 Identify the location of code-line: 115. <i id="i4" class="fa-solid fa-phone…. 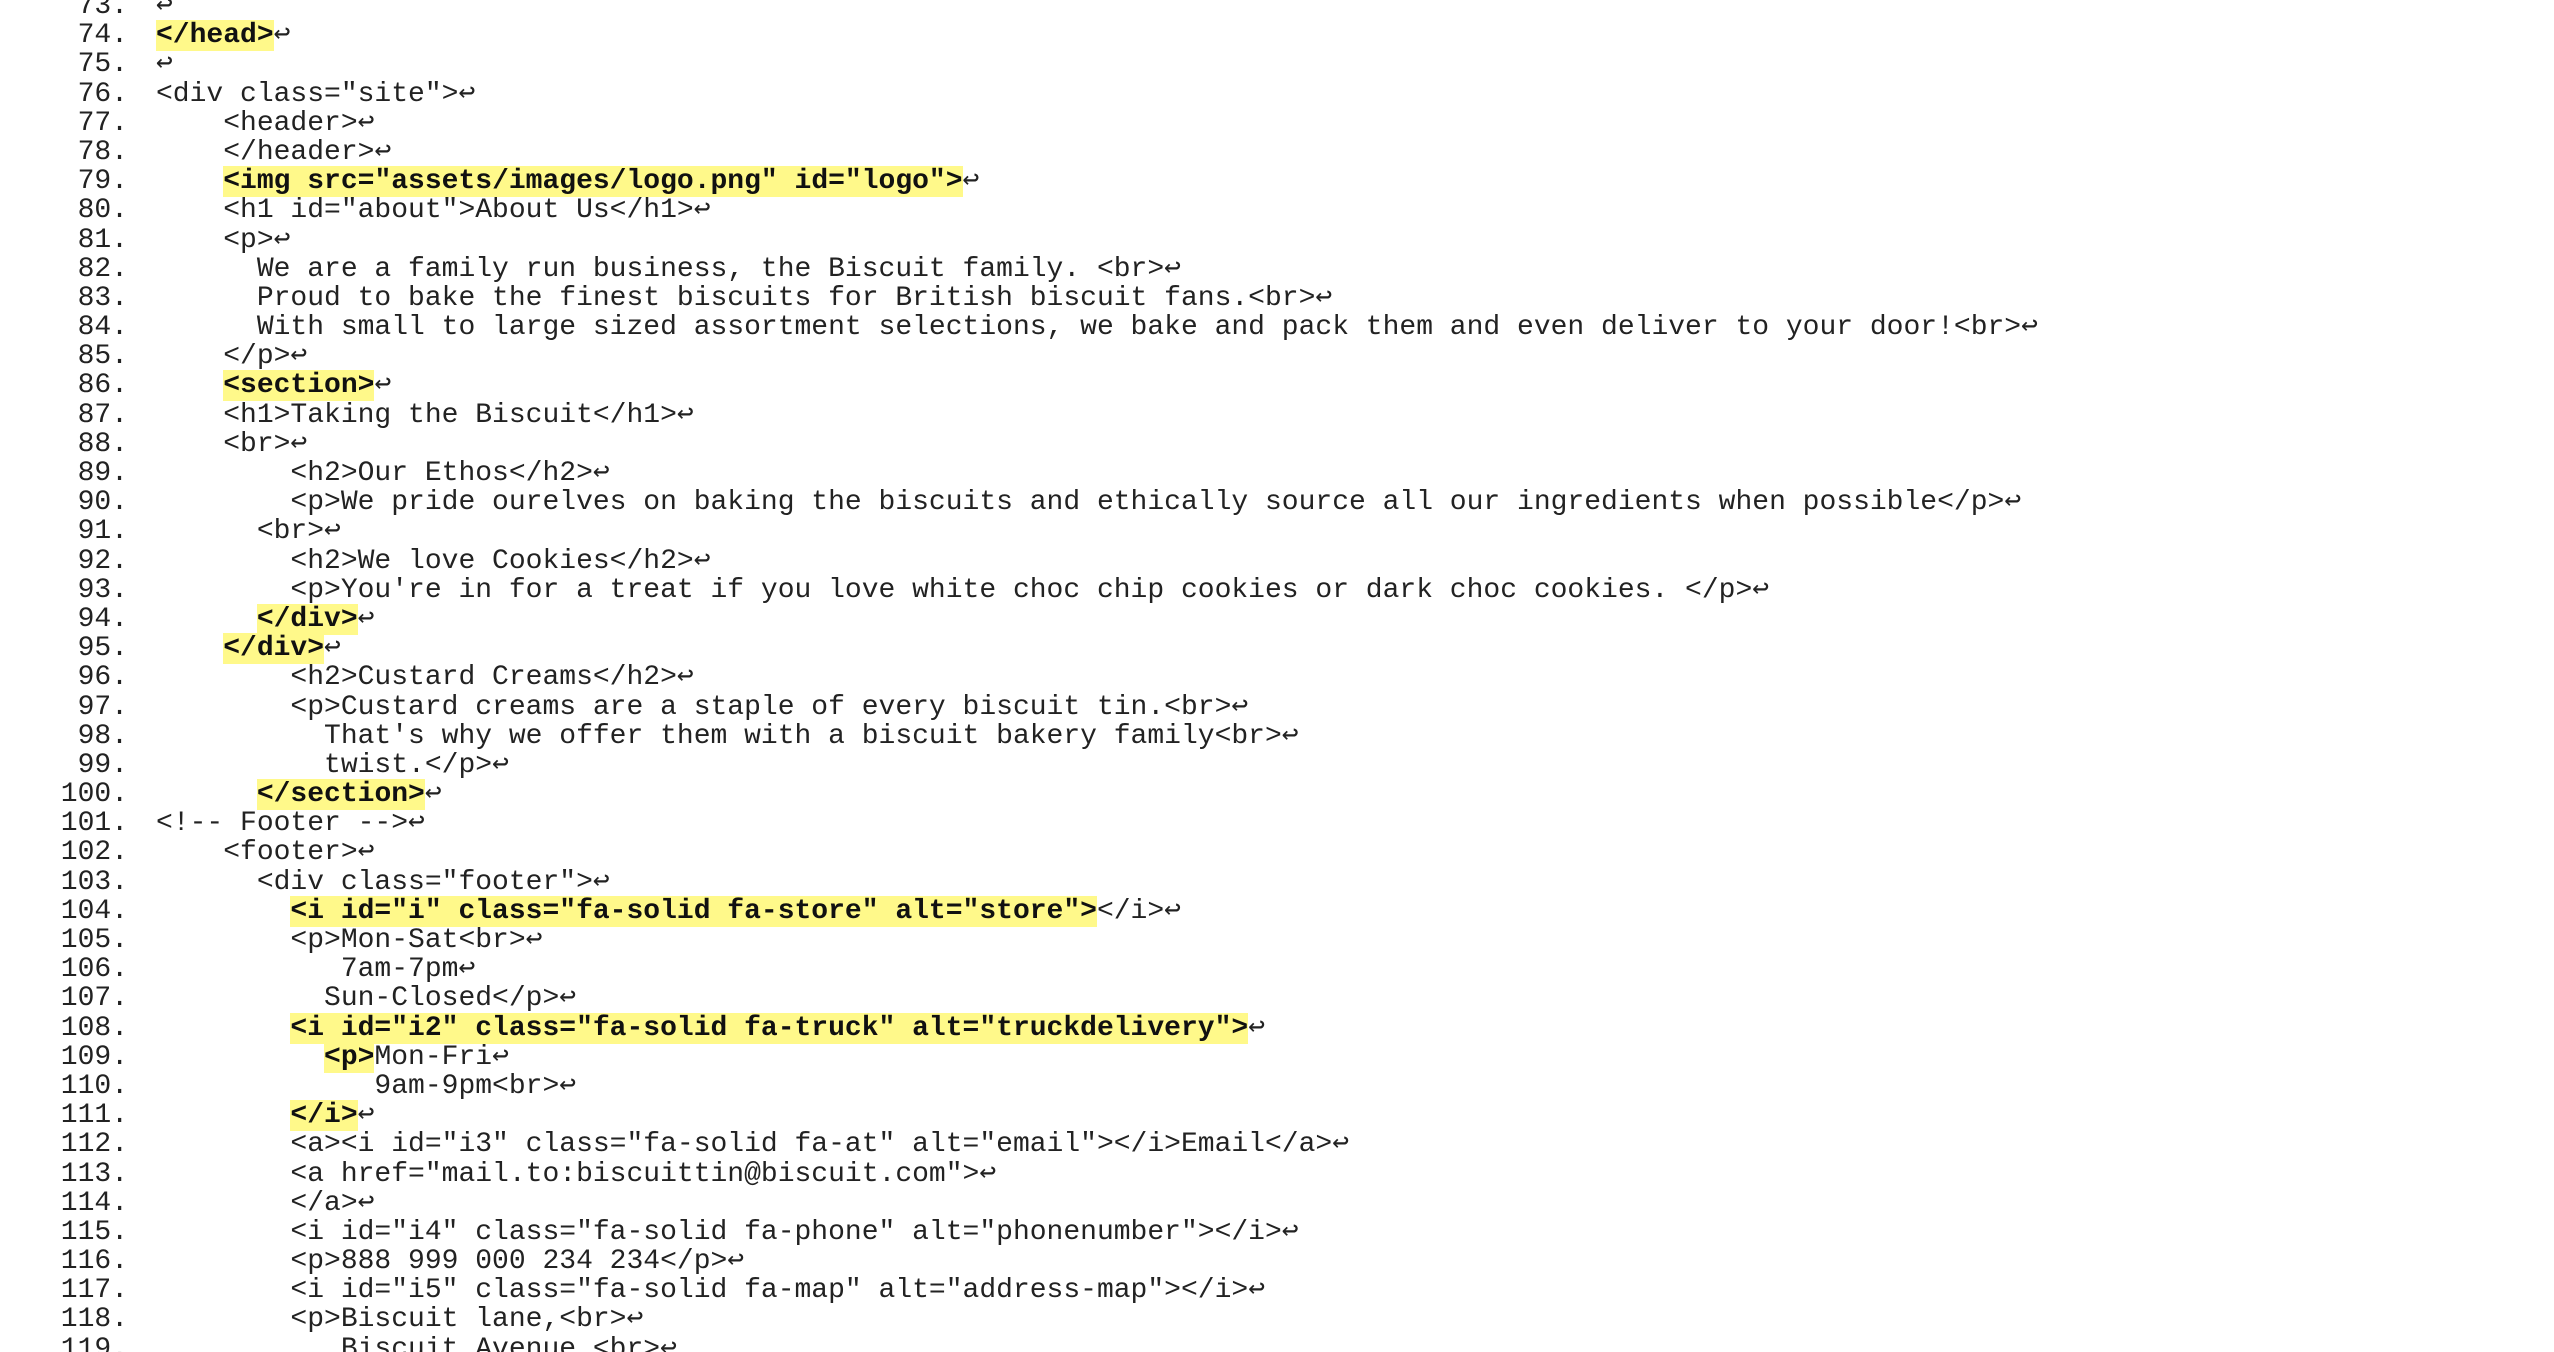
(1019, 1232).